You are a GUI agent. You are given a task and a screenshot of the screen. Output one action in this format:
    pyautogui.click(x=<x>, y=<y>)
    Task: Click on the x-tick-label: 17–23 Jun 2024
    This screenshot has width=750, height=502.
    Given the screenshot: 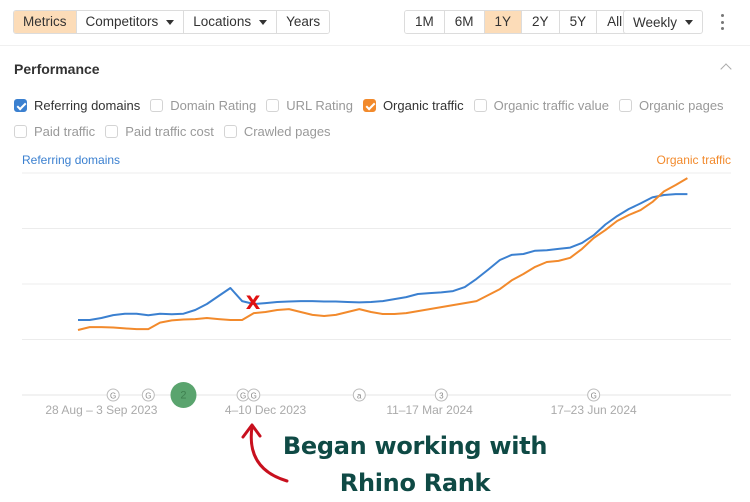 What is the action you would take?
    pyautogui.click(x=594, y=410)
    